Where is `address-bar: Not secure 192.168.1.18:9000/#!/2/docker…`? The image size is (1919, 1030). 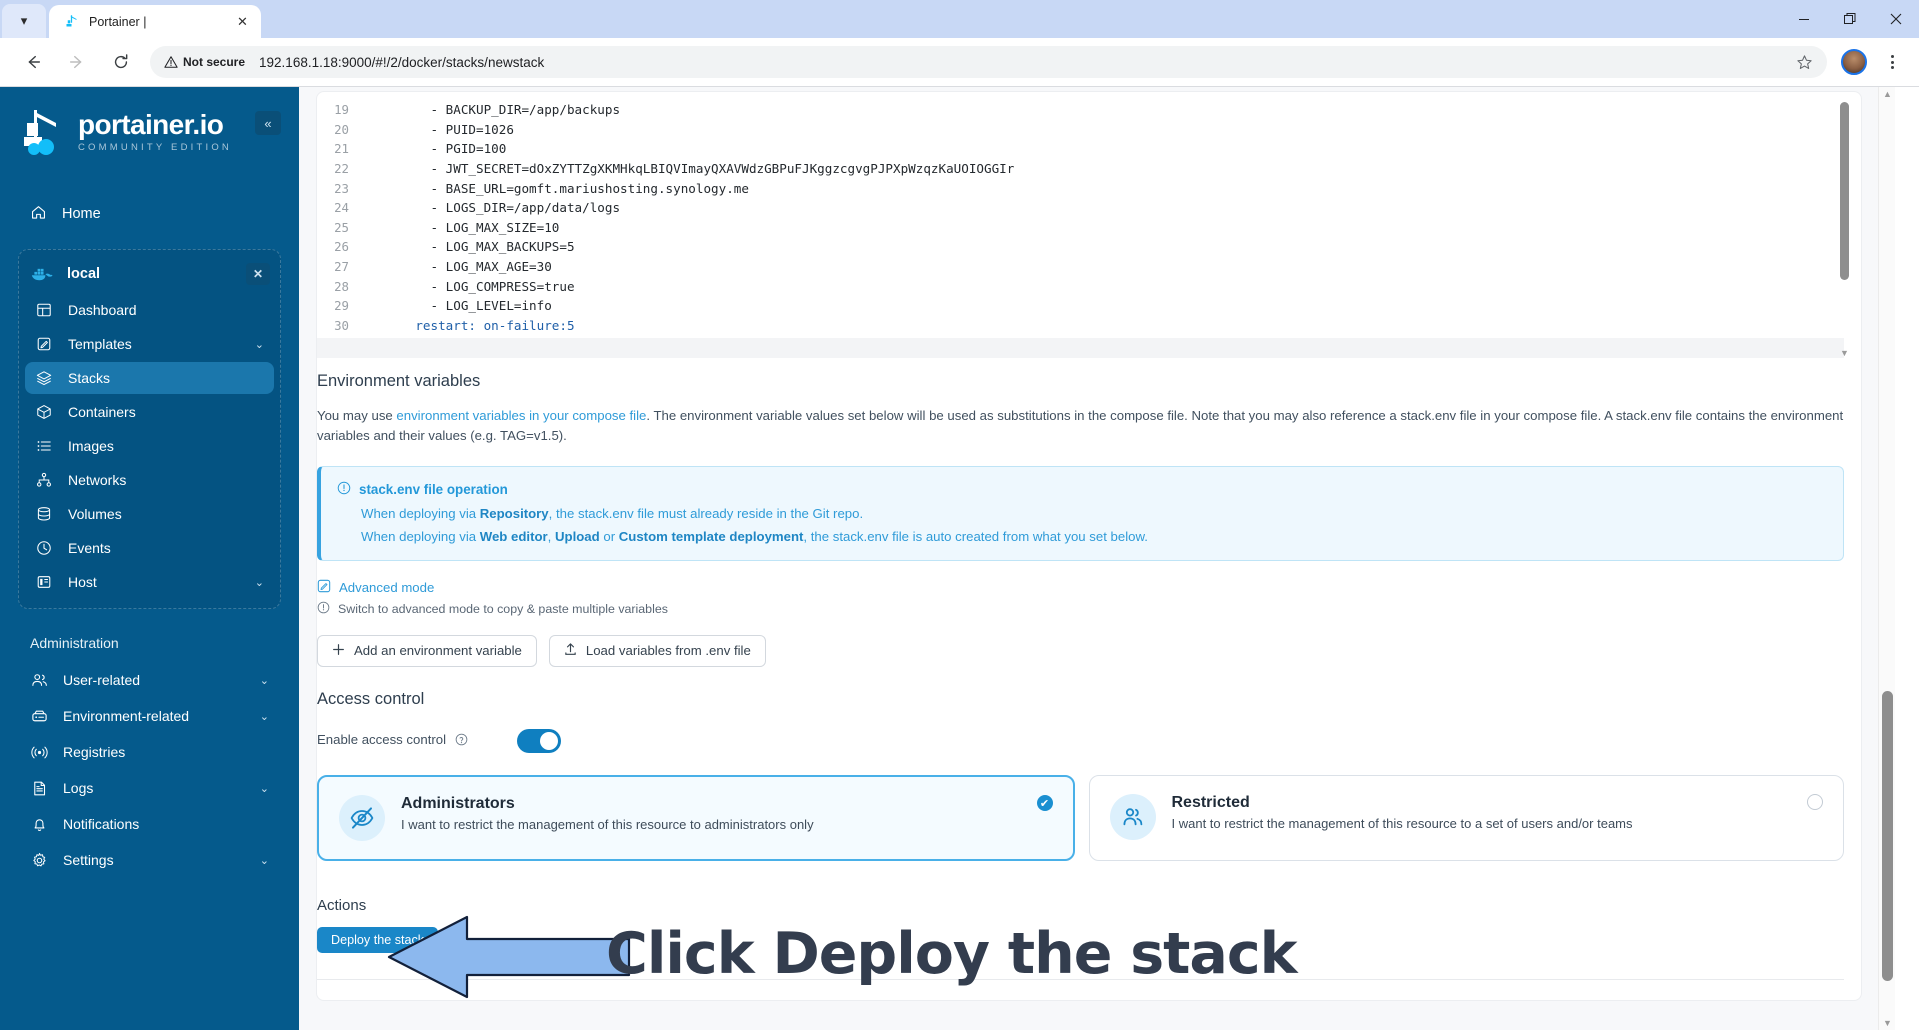 address-bar: Not secure 192.168.1.18:9000/#!/2/docker… is located at coordinates (988, 62).